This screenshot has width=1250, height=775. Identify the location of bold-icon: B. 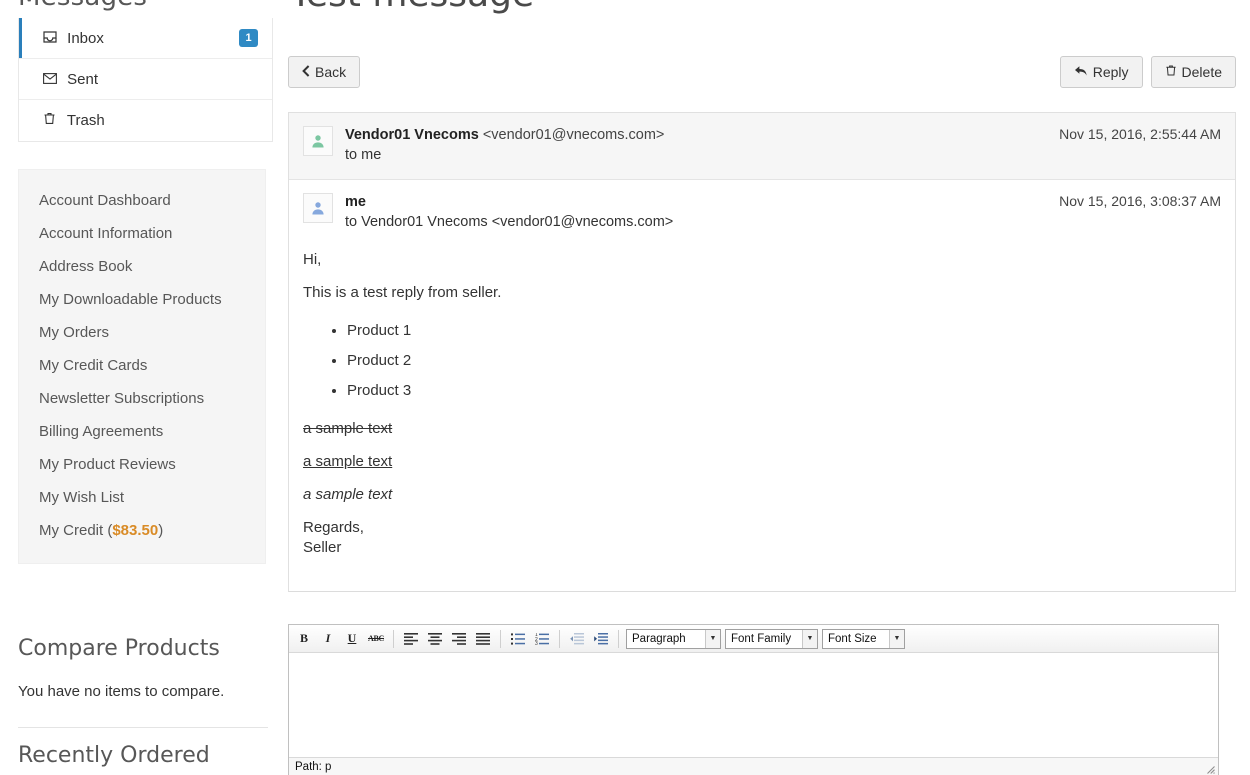
(304, 638).